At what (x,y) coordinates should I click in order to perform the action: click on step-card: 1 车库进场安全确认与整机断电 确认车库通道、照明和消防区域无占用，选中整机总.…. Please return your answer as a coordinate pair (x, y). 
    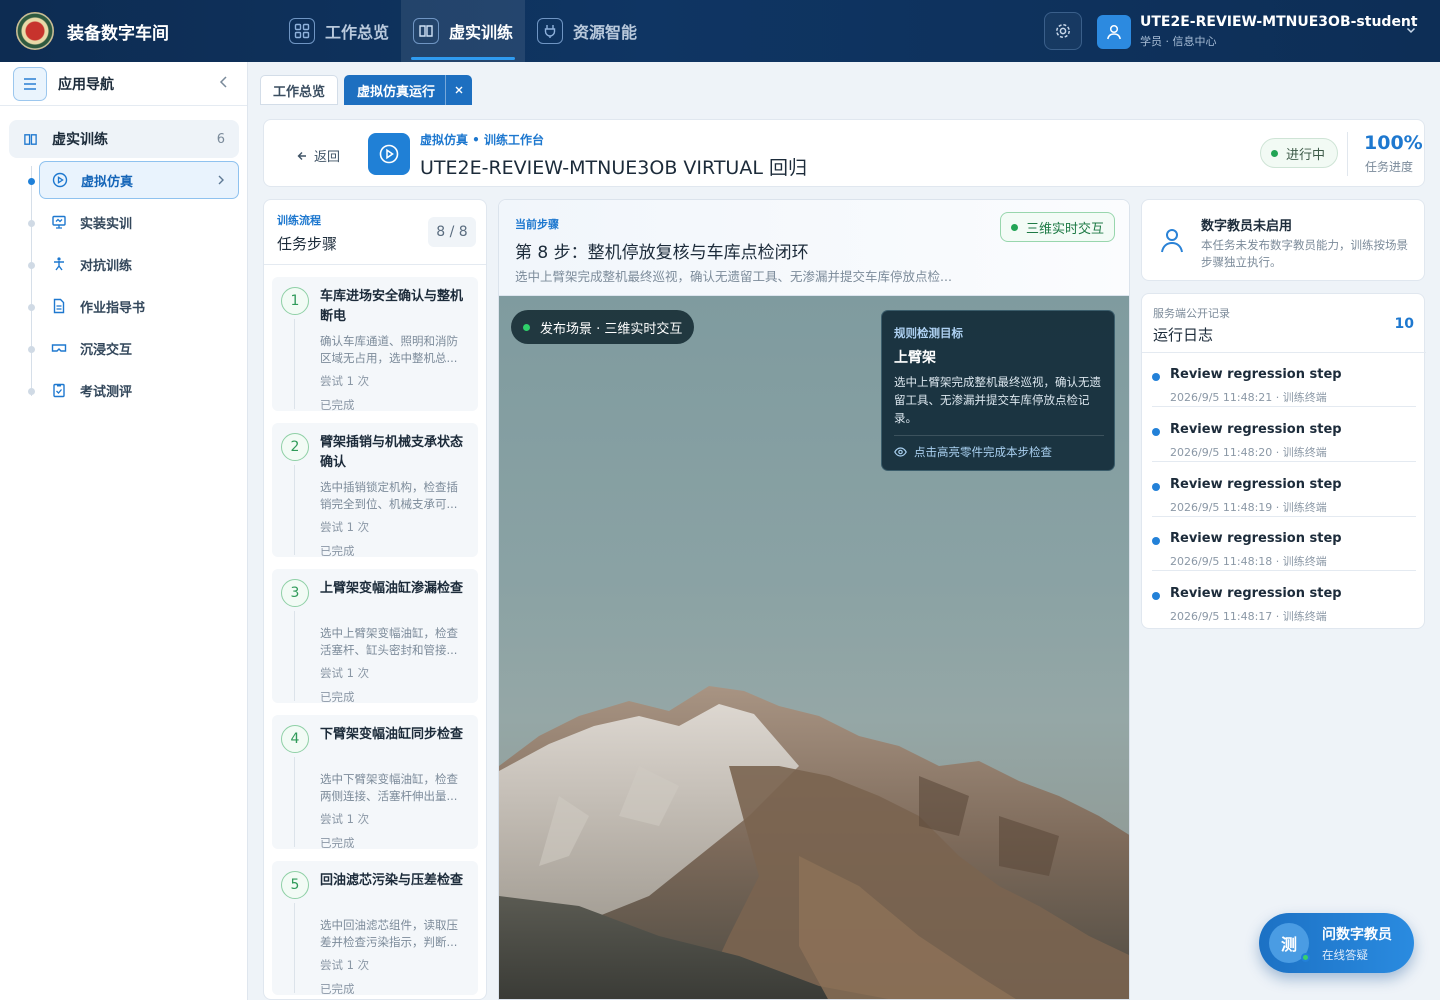
    Looking at the image, I should click on (375, 344).